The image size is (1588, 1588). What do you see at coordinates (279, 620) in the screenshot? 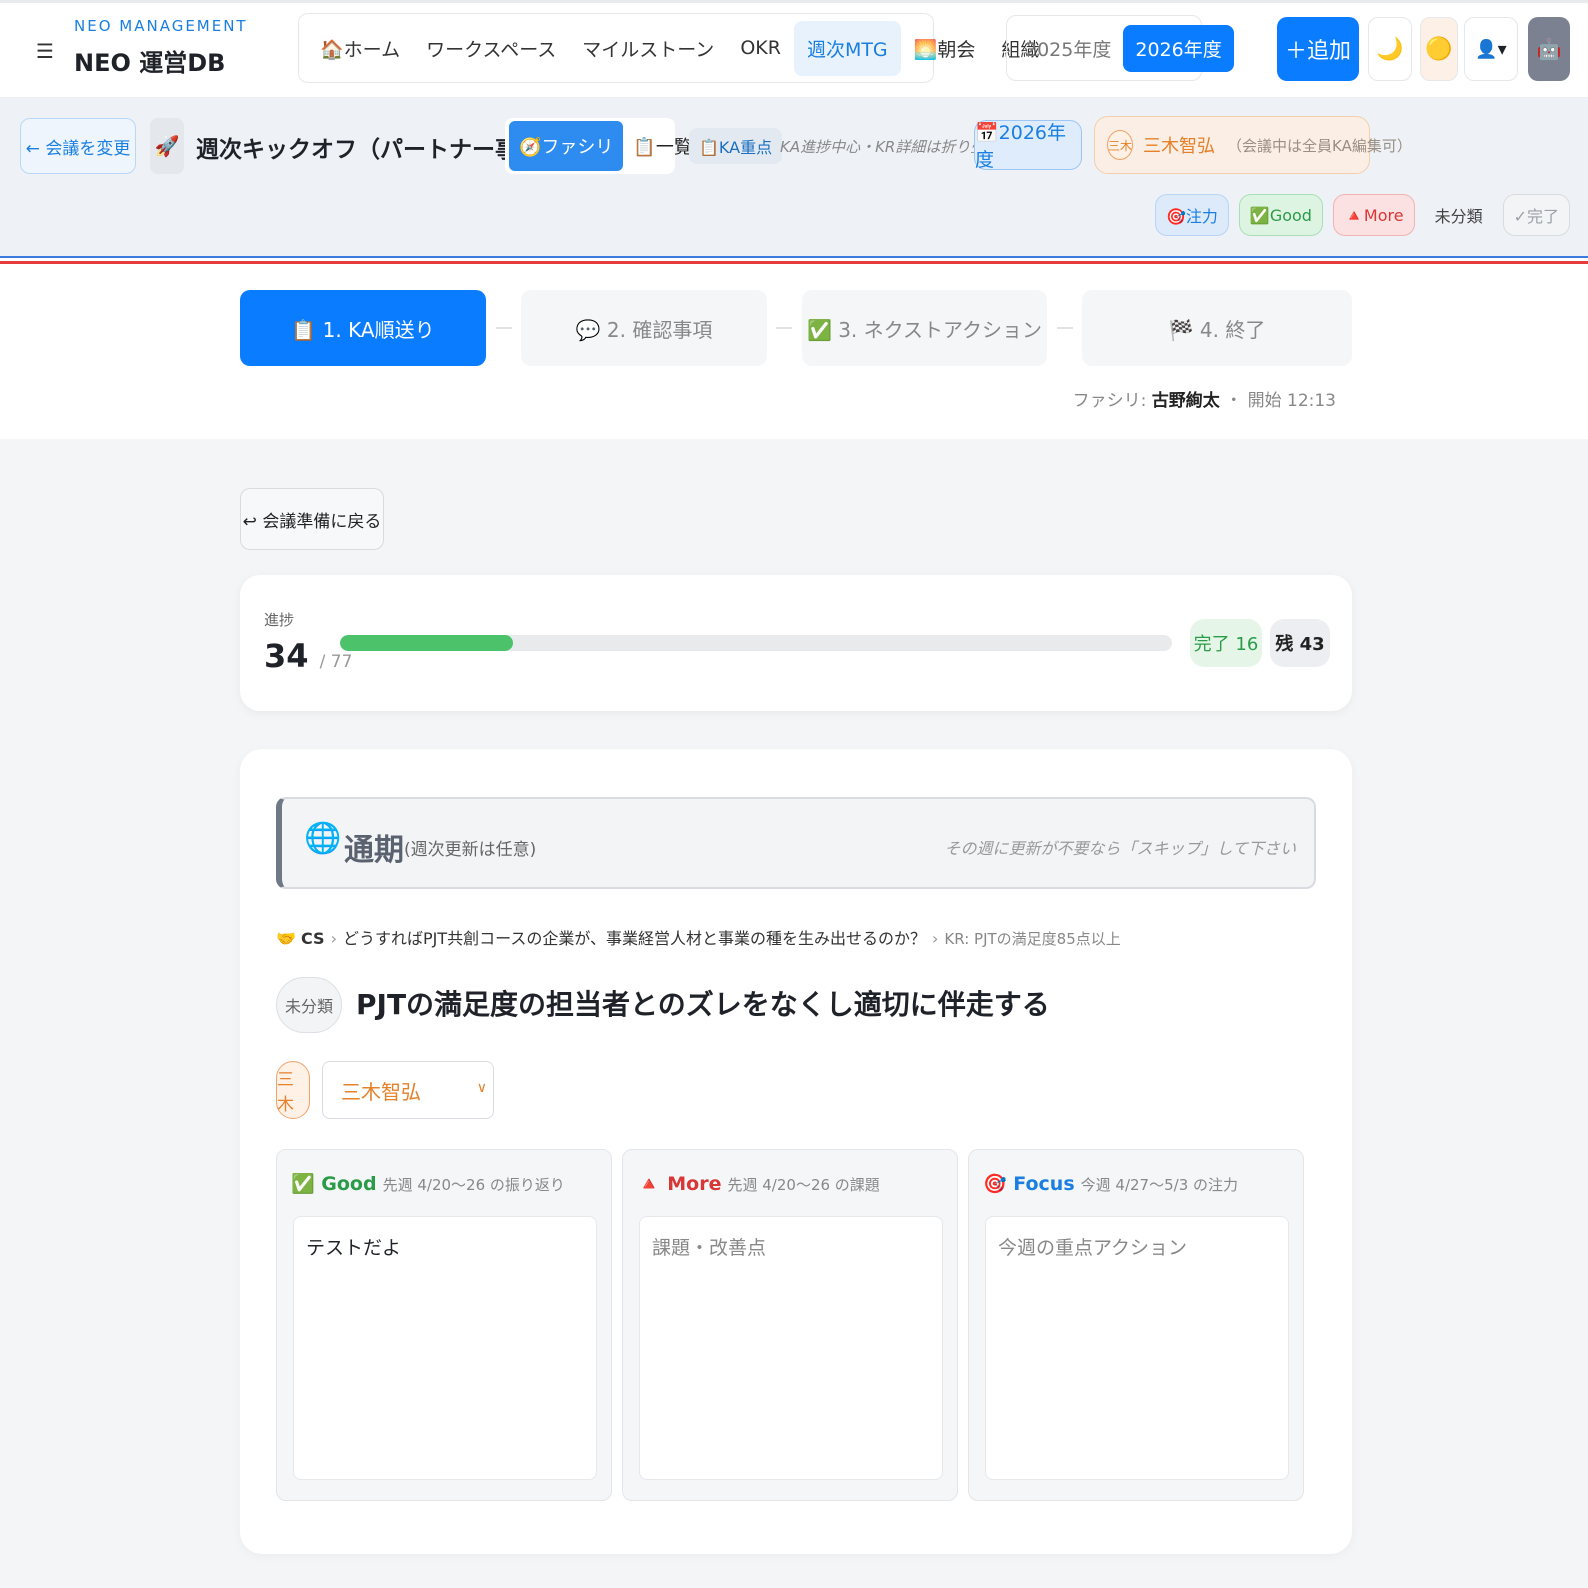
I see `progress-label: 進捗` at bounding box center [279, 620].